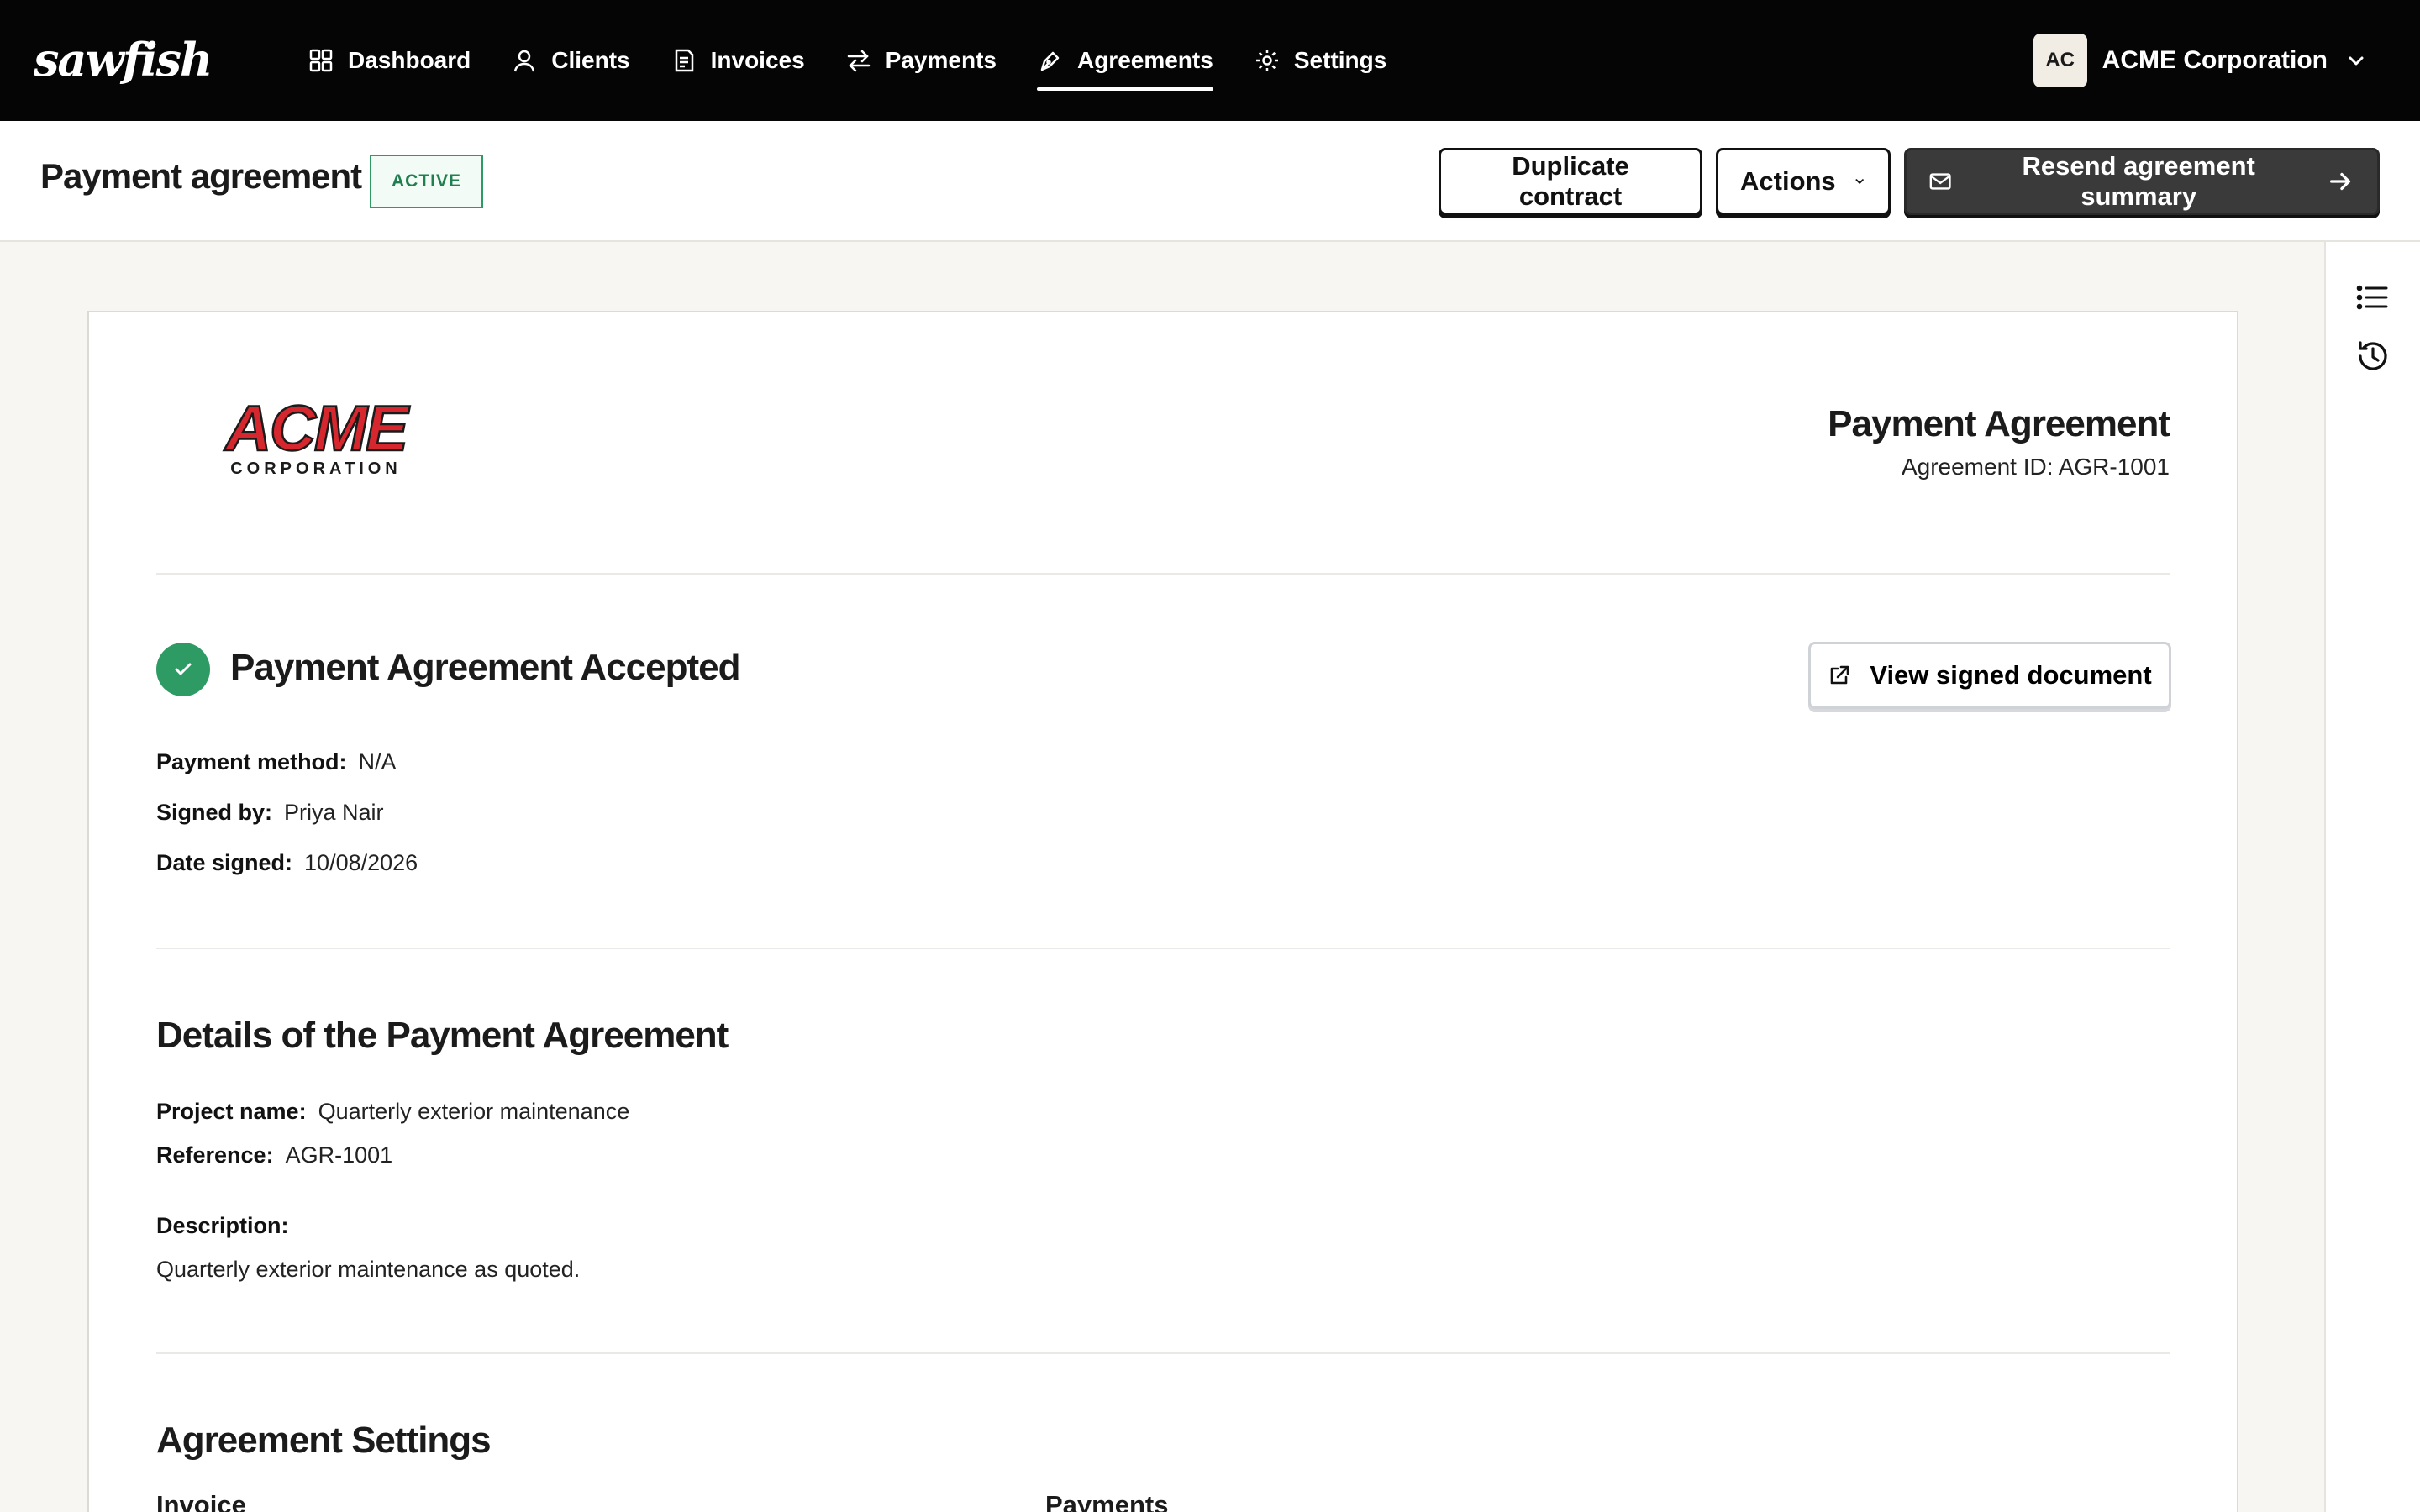  What do you see at coordinates (324, 1440) in the screenshot?
I see `settings-section-title: Agreement Settings` at bounding box center [324, 1440].